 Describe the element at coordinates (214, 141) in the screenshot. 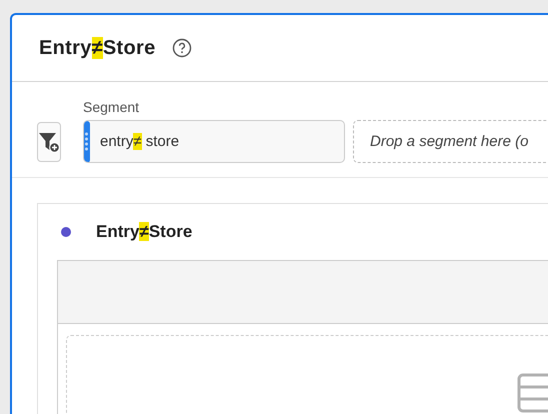

I see `segment-chip: entry≠ store` at that location.